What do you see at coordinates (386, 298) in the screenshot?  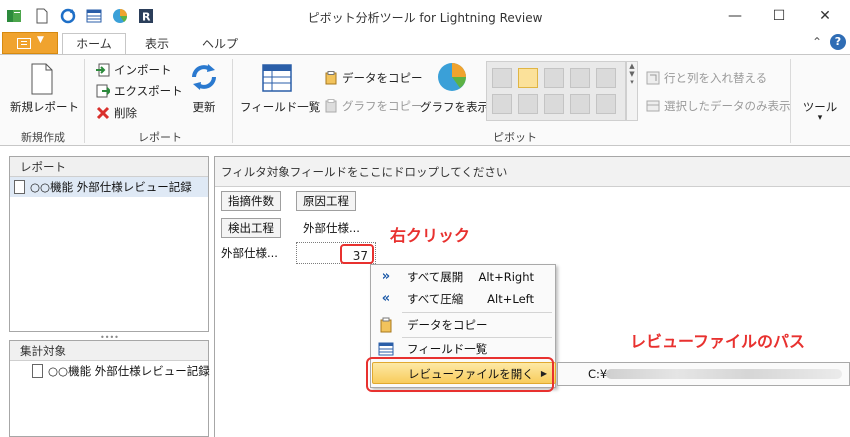 I see `collapse-all-icon: «` at bounding box center [386, 298].